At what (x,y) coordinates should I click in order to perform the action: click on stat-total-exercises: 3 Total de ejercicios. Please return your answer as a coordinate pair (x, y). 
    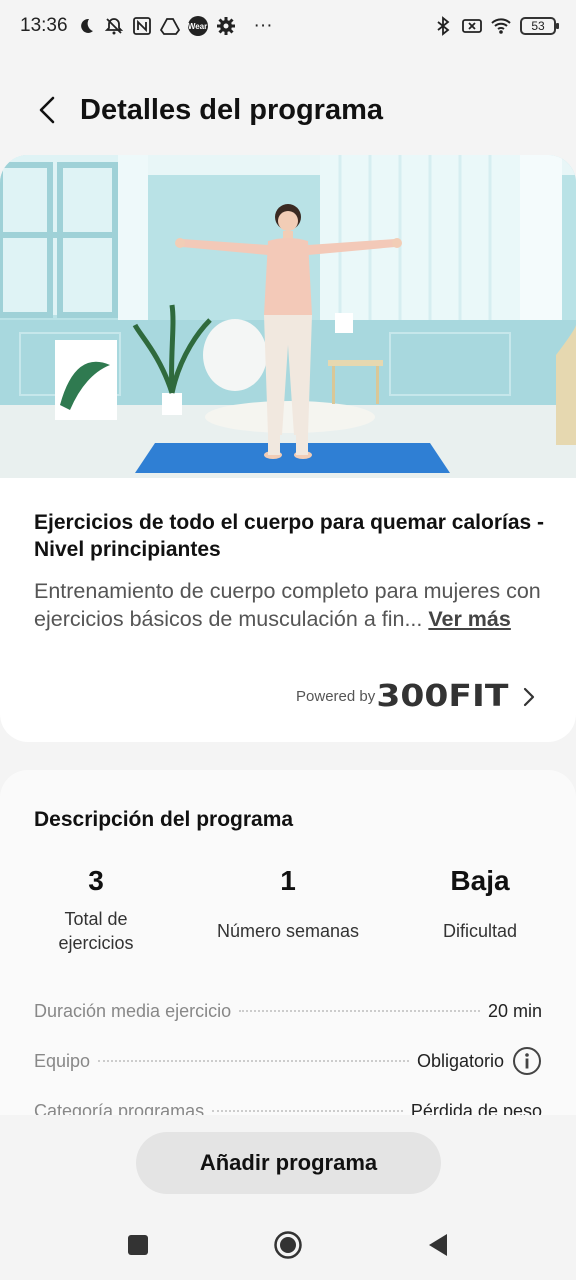
    Looking at the image, I should click on (96, 910).